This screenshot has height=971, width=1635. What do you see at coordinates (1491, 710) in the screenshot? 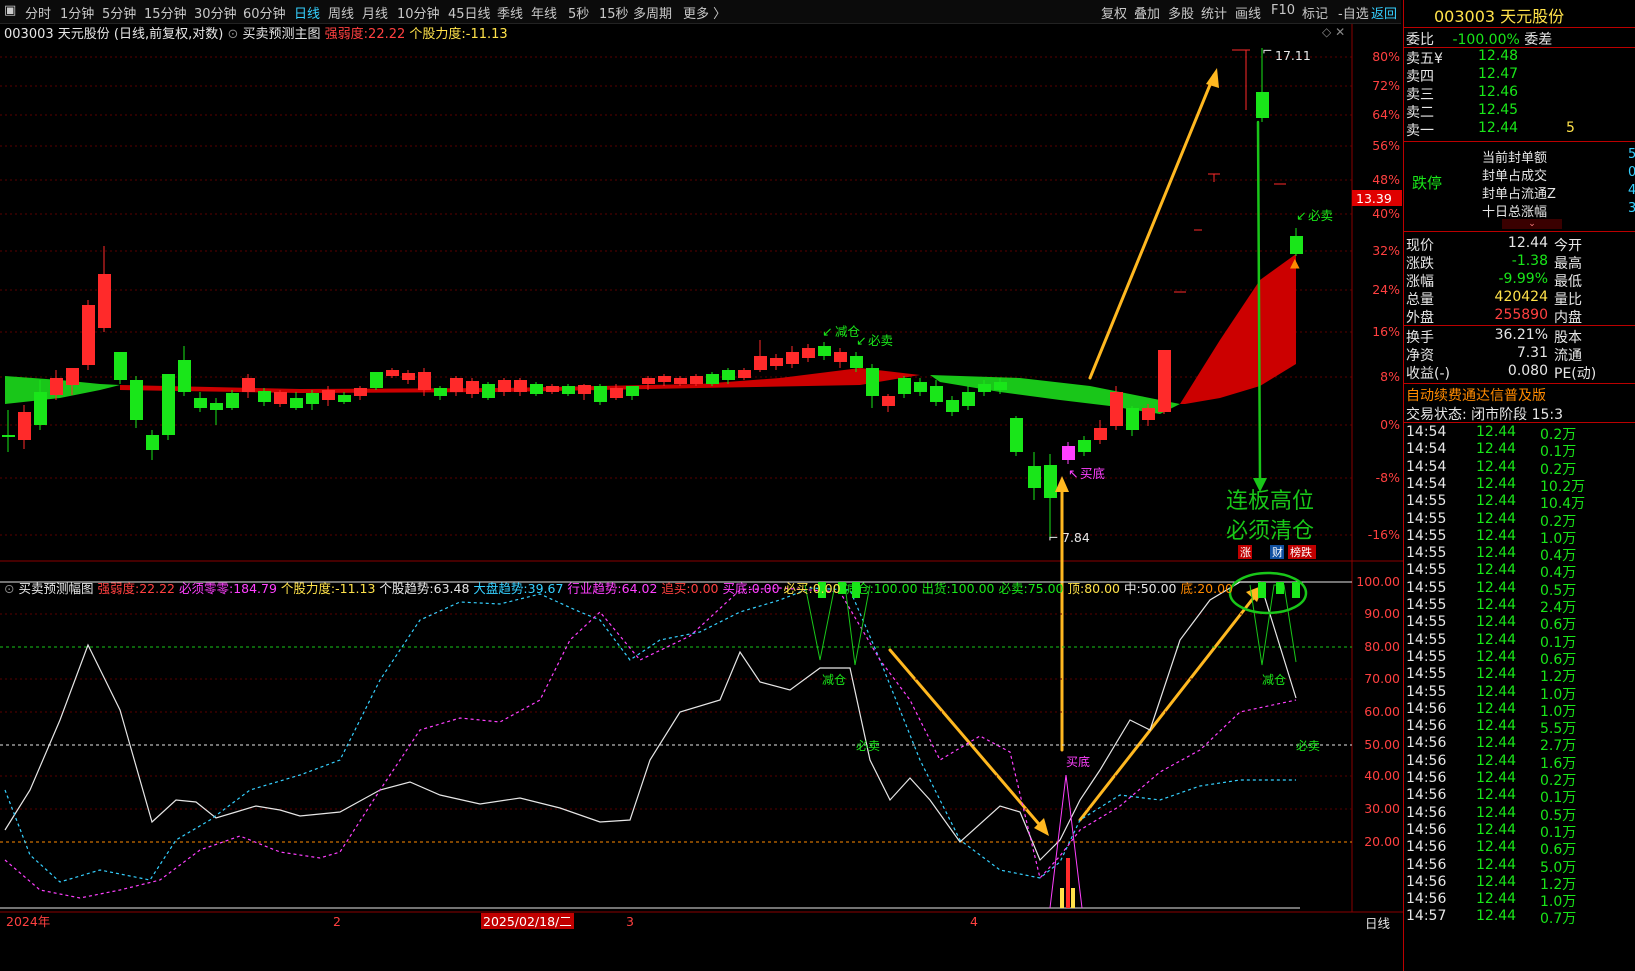
I see `tick-row: 14:56 12.44 1.0万` at bounding box center [1491, 710].